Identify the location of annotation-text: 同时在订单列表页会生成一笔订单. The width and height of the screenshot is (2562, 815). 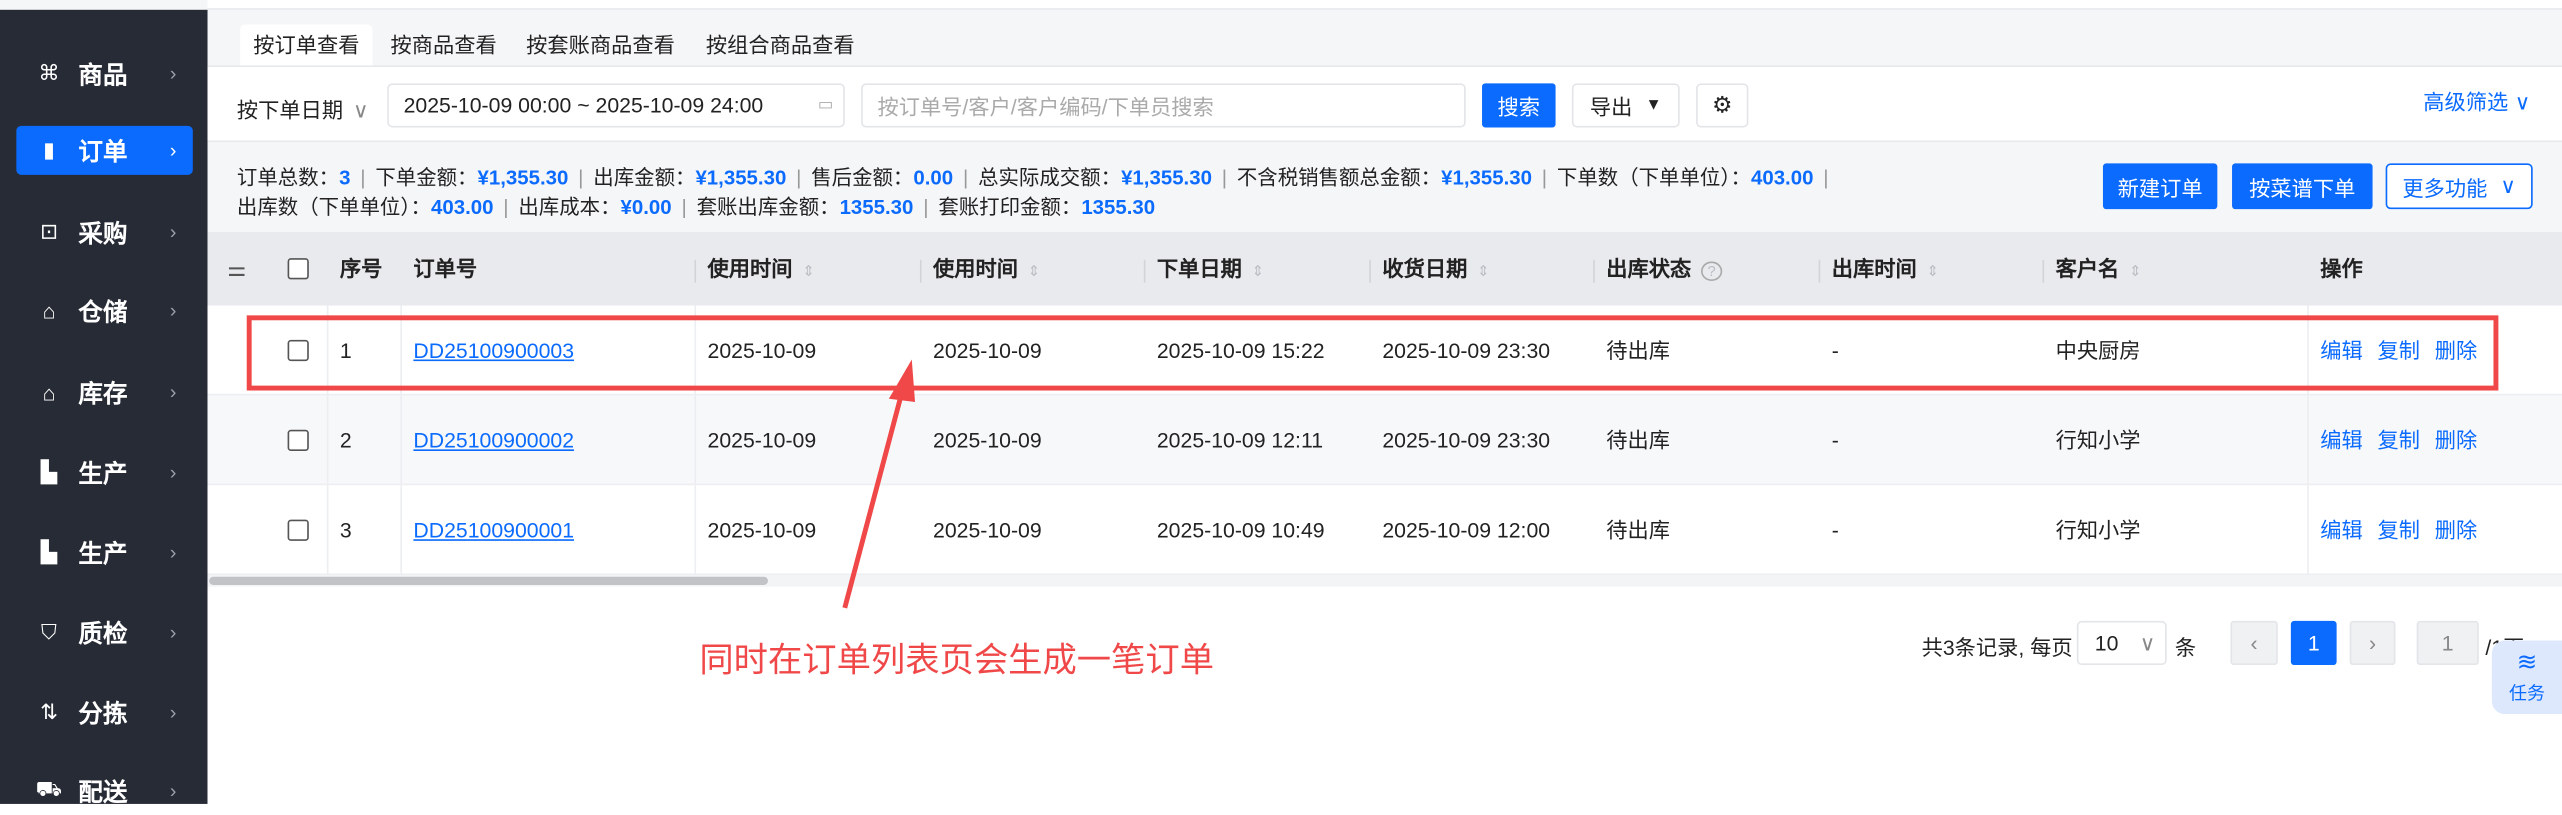
(957, 661).